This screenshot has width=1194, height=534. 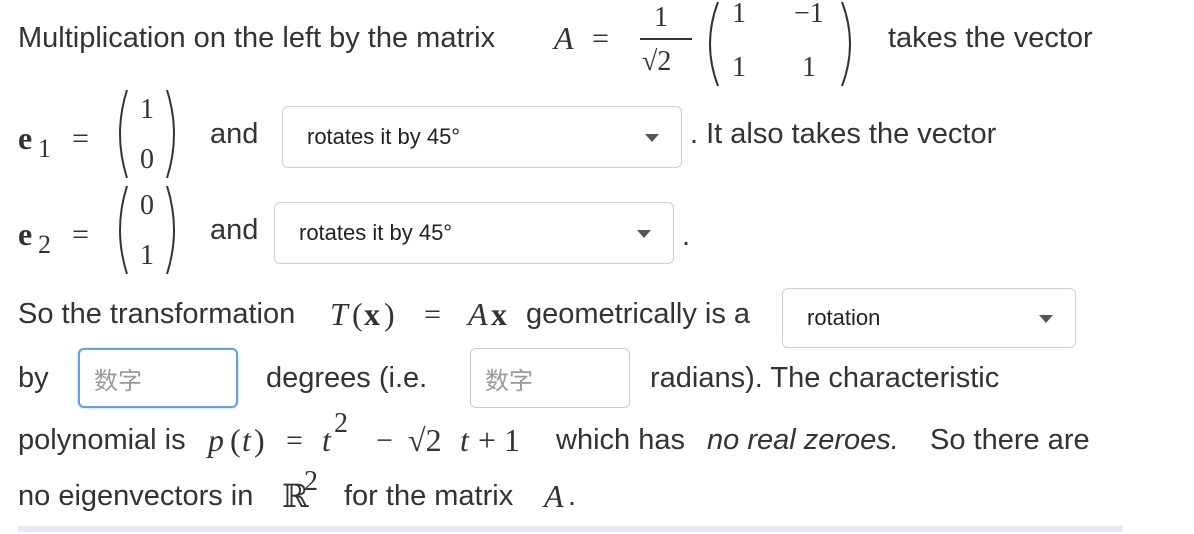 I want to click on fraction-numerator: 1, so click(x=661, y=17).